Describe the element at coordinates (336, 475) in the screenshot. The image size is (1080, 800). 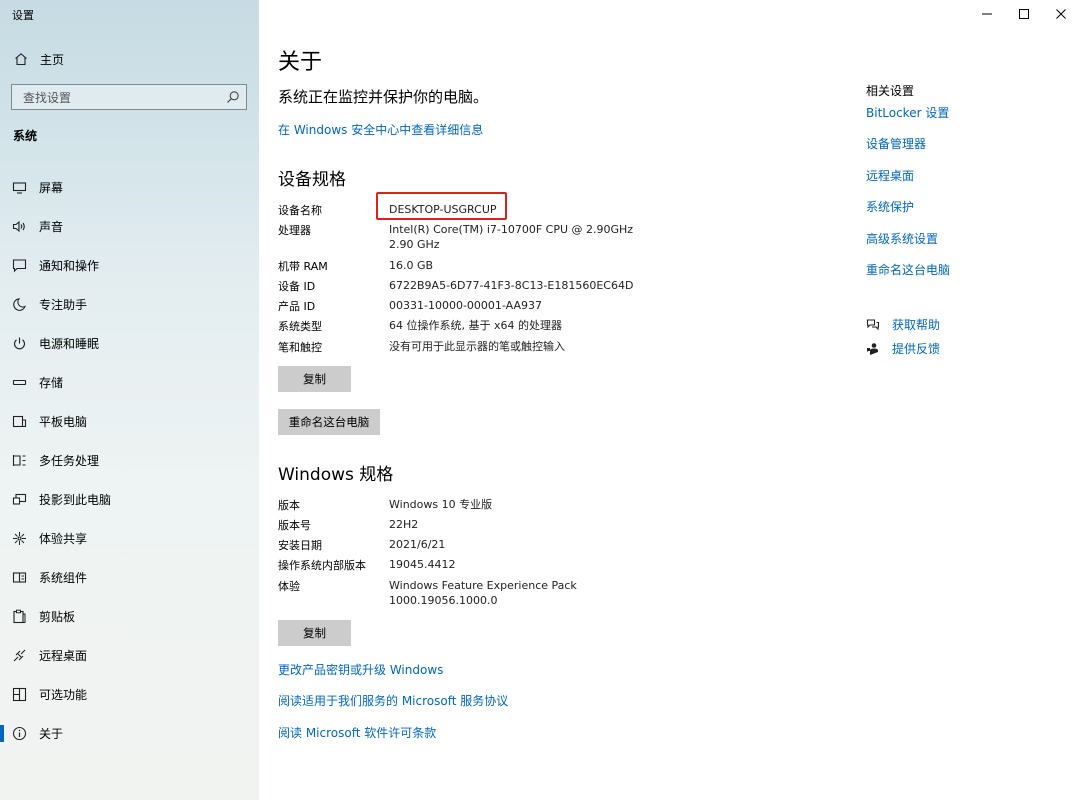
I see `windows-specs-heading: Windows 规格` at that location.